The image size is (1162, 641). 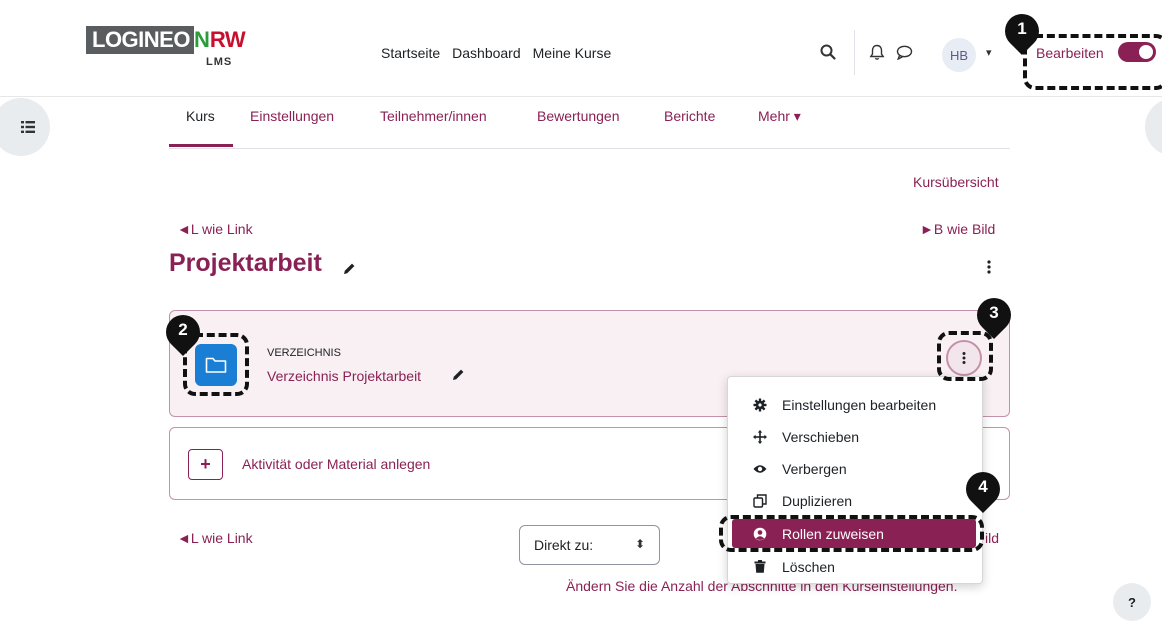 What do you see at coordinates (433, 116) in the screenshot?
I see `tab-teilnehmer: Teilnehmer/innen` at bounding box center [433, 116].